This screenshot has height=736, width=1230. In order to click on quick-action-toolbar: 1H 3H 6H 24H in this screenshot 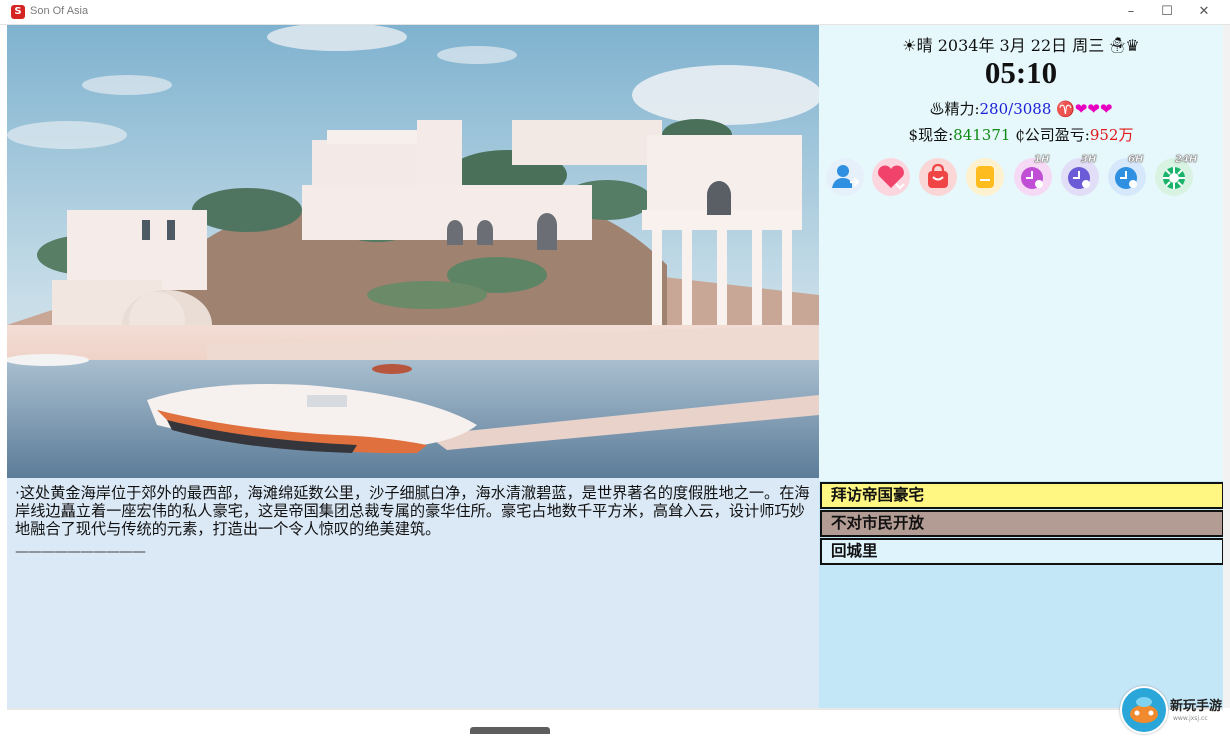, I will do `click(1021, 176)`.